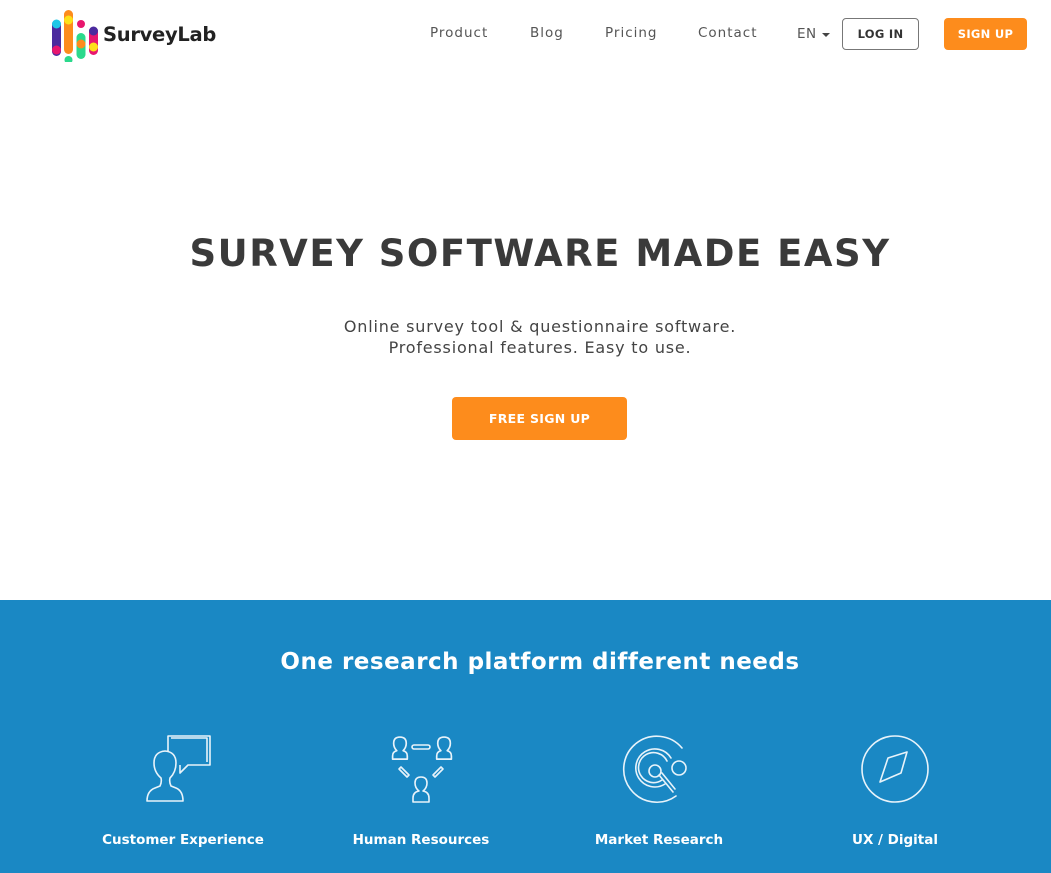  I want to click on surveylab-logo-icon, so click(75, 36).